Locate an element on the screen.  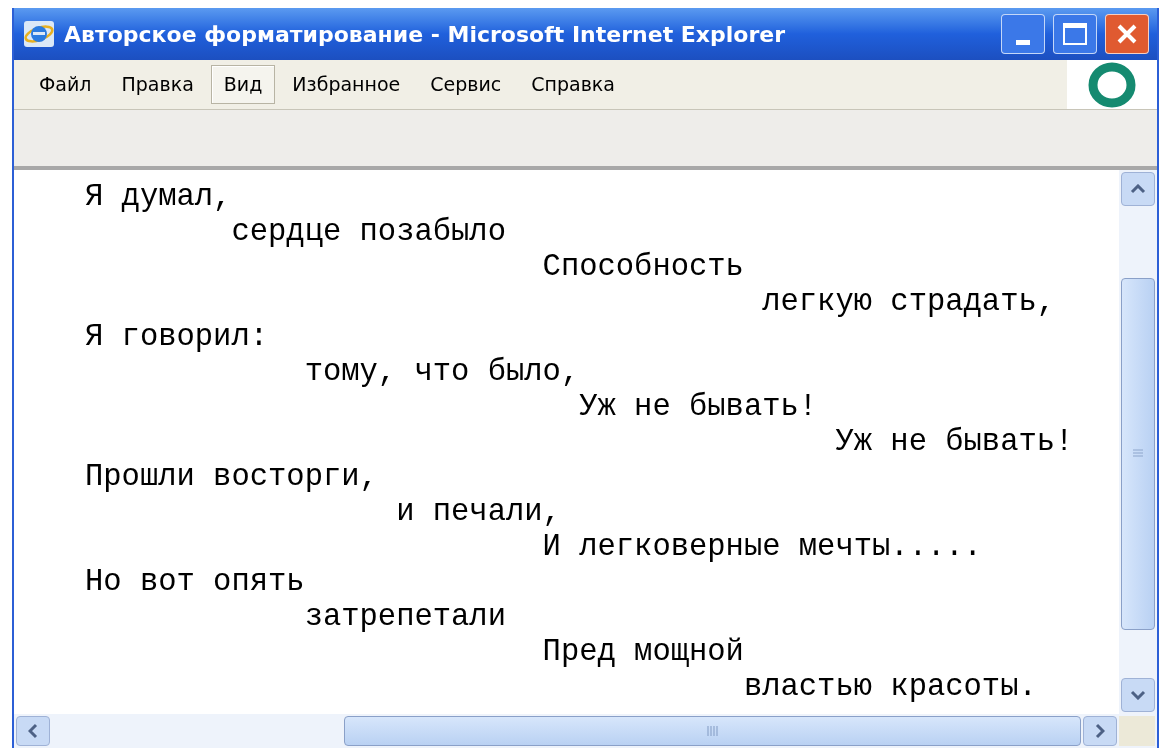
menu-item: Вид is located at coordinates (243, 84).